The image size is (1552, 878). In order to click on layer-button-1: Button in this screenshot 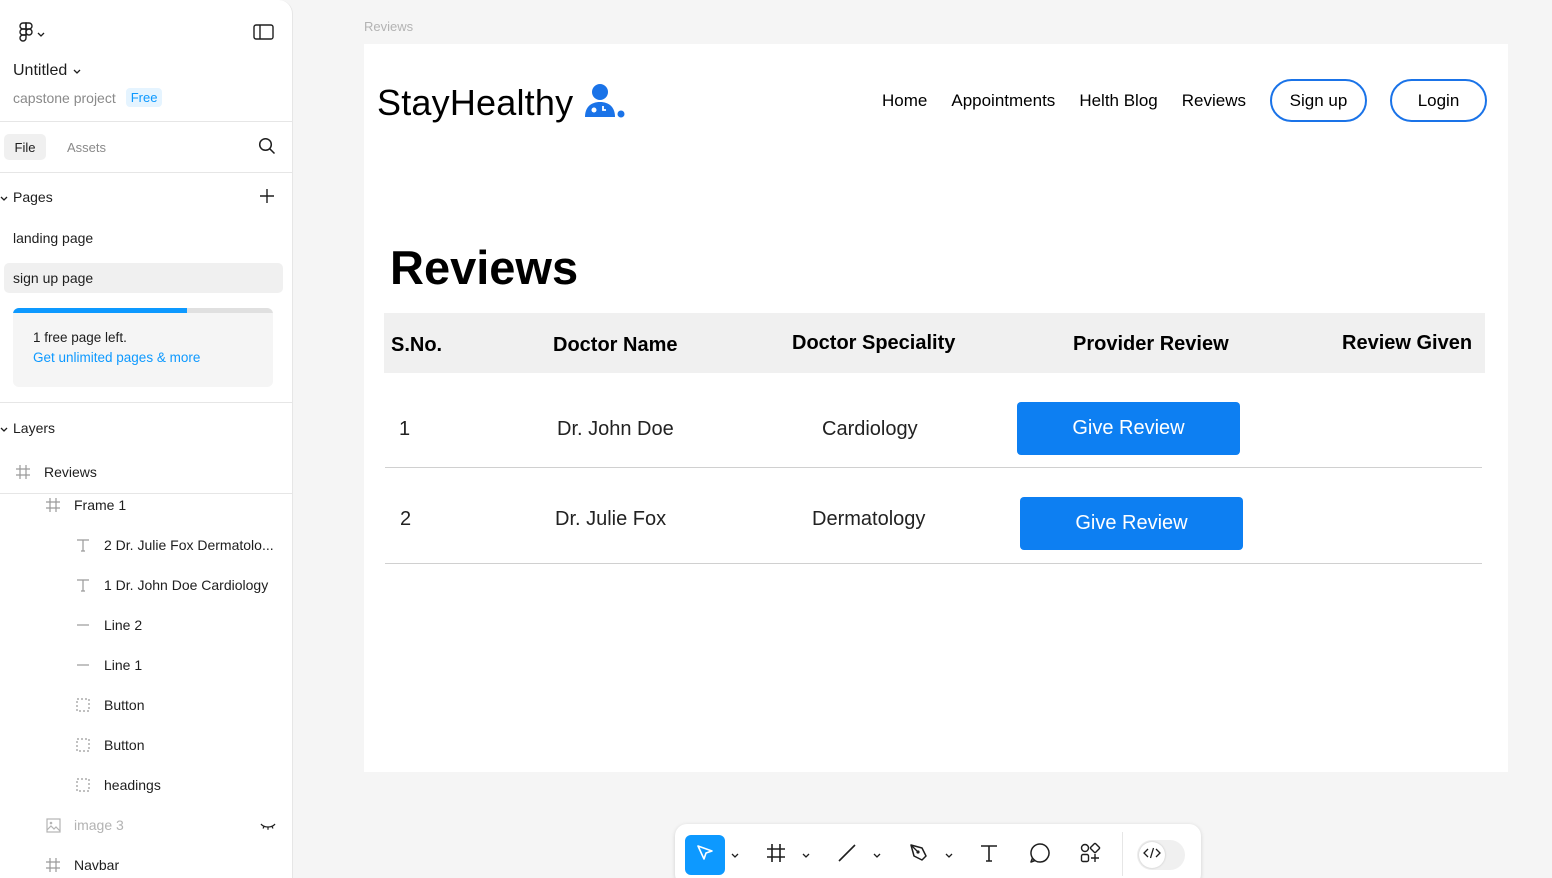, I will do `click(109, 705)`.